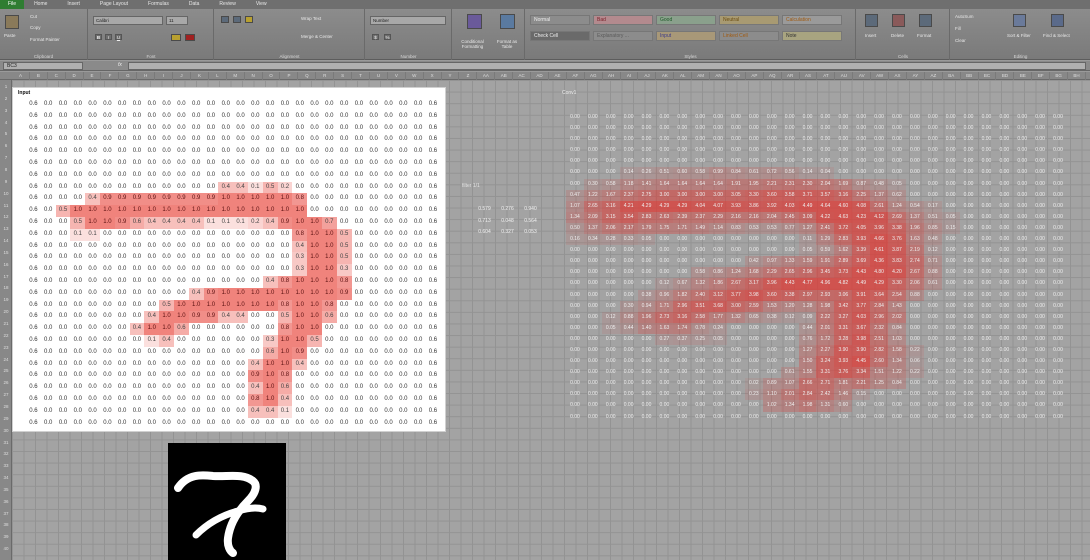 The image size is (1090, 560). Describe the element at coordinates (628, 328) in the screenshot. I see `conv-cell: 0.44` at that location.